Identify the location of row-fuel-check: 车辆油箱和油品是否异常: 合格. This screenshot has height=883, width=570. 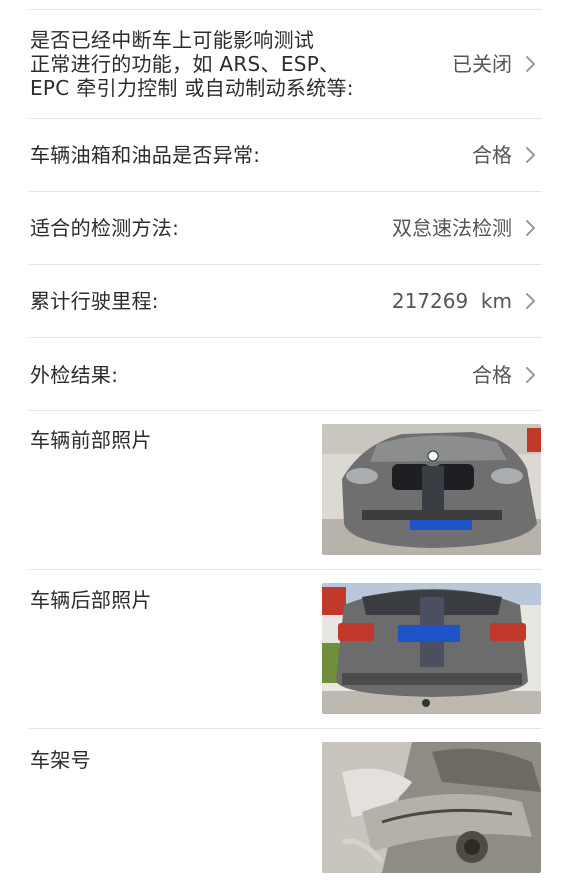
(285, 155).